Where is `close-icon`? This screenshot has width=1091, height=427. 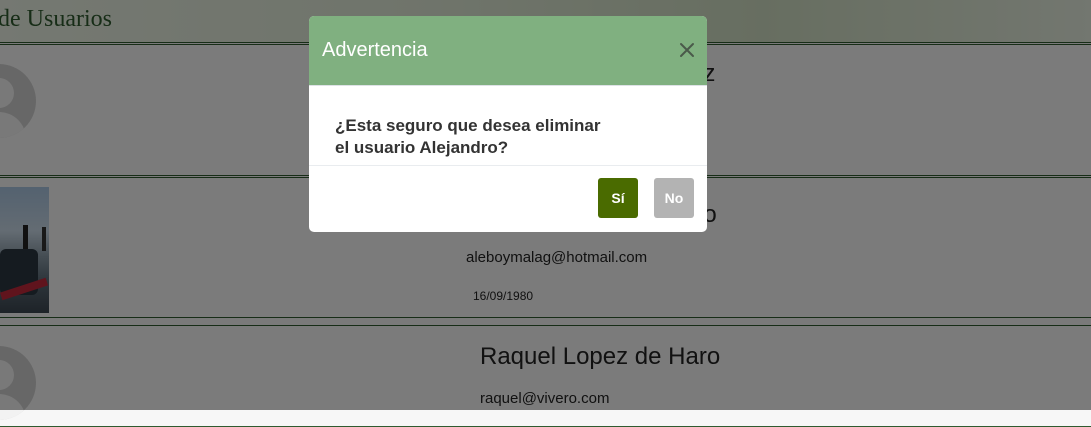
close-icon is located at coordinates (687, 50).